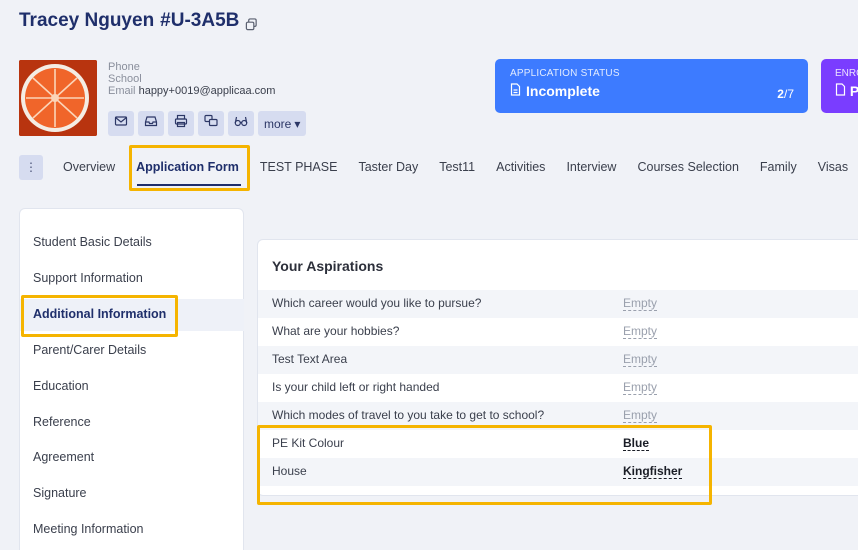 This screenshot has height=550, width=858. What do you see at coordinates (200, 20) in the screenshot?
I see `applicant-id: #U-3A5B` at bounding box center [200, 20].